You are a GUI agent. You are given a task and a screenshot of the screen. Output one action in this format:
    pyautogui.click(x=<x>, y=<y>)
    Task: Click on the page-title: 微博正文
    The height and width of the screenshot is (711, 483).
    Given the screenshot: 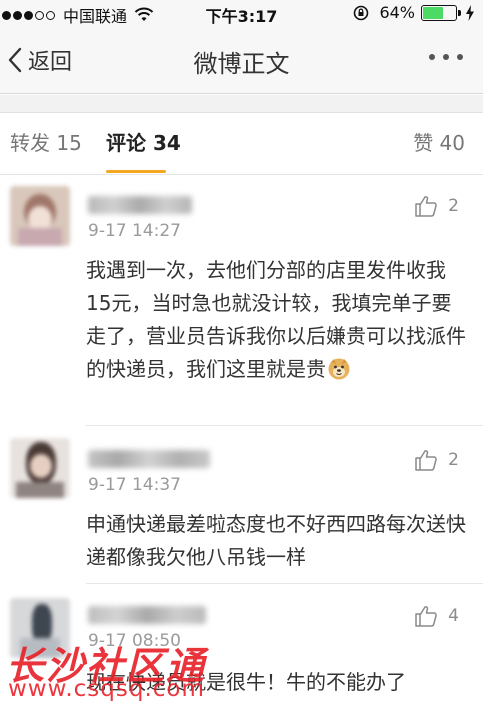 What is the action you would take?
    pyautogui.click(x=241, y=64)
    